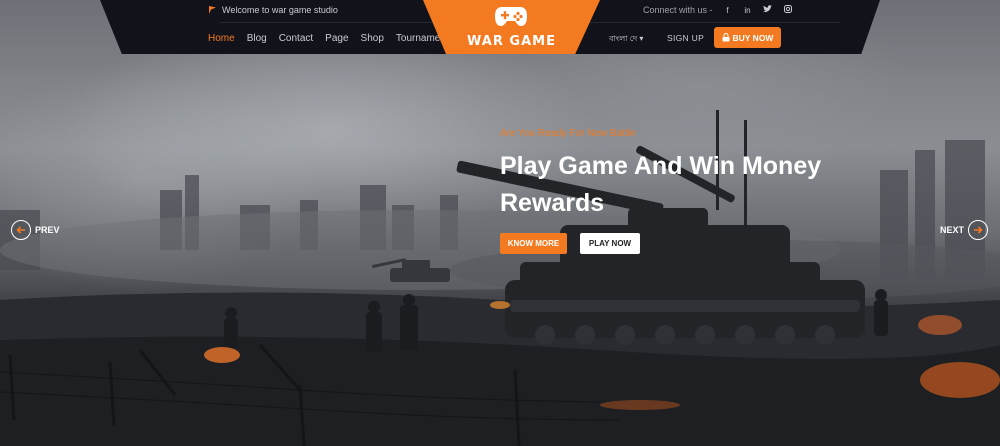 Image resolution: width=1000 pixels, height=446 pixels. I want to click on nav-item-home: Home, so click(221, 38).